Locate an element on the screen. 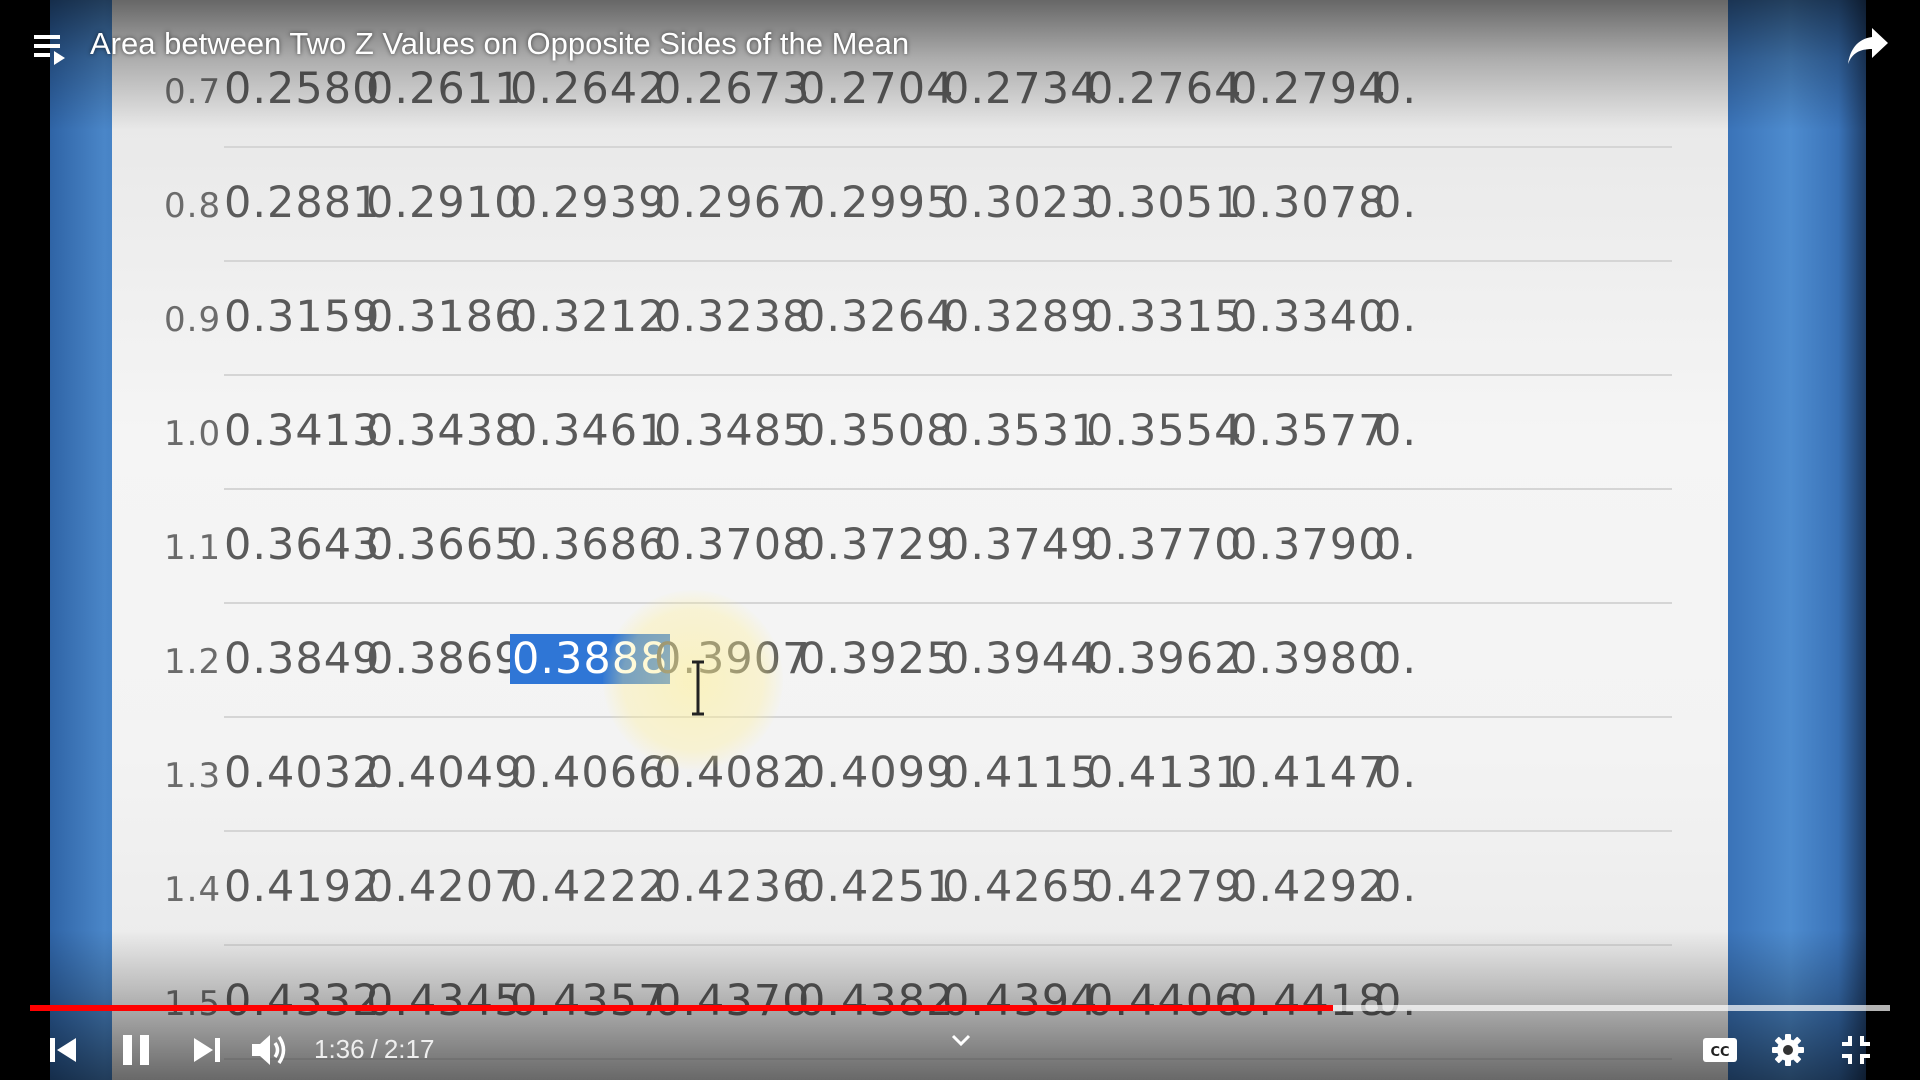  table-cell: 0.3790 is located at coordinates (1308, 545).